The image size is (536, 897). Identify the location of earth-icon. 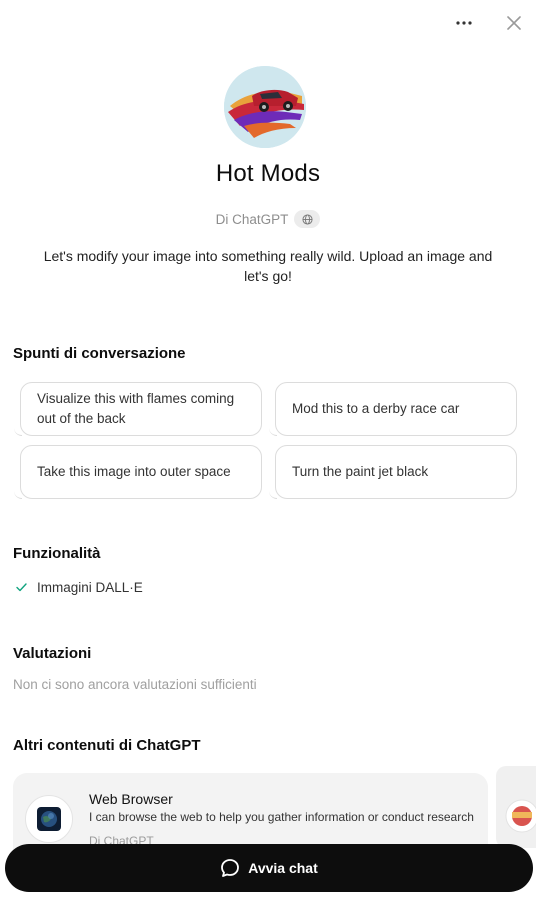
(49, 819).